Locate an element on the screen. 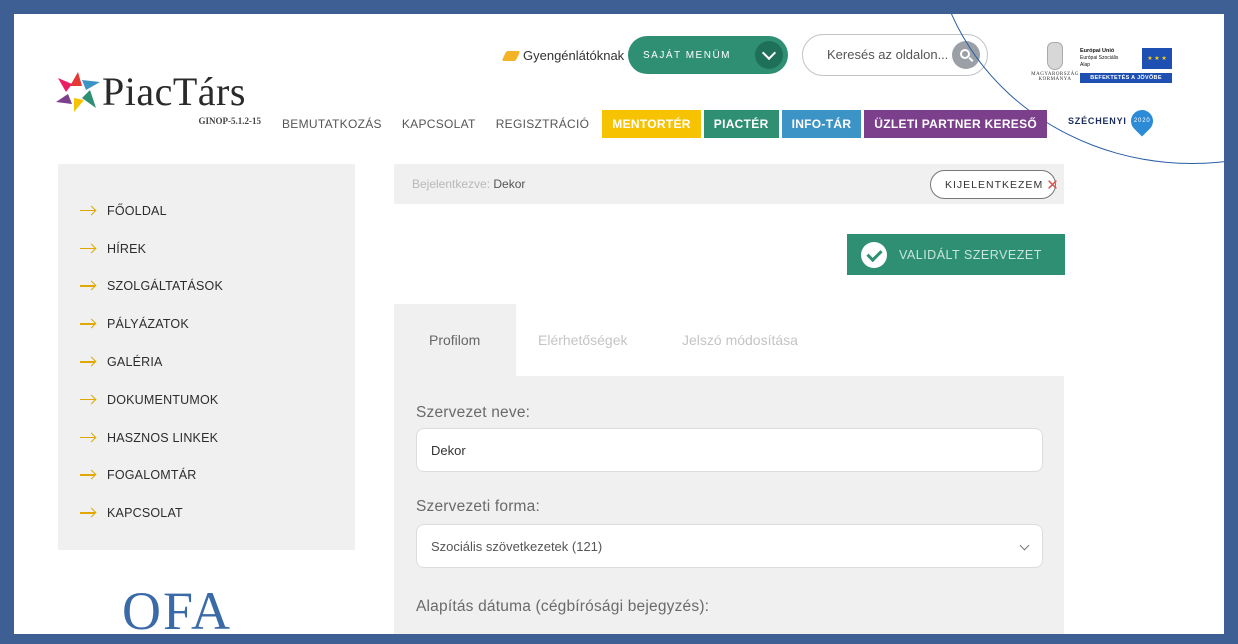 The height and width of the screenshot is (644, 1238). sidebar-item-szolgaltatasok: SZOLGÁLTATÁSOK is located at coordinates (206, 287).